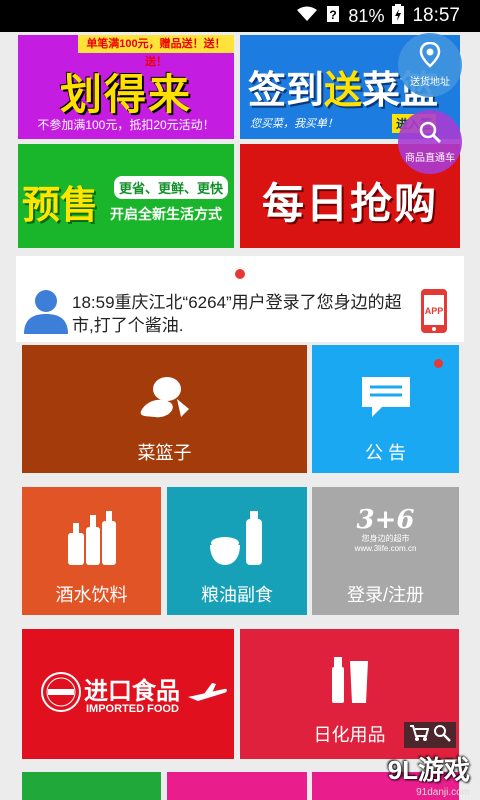 This screenshot has width=480, height=800. I want to click on banner-subtitle: 您买菜，我买单！, so click(294, 124).